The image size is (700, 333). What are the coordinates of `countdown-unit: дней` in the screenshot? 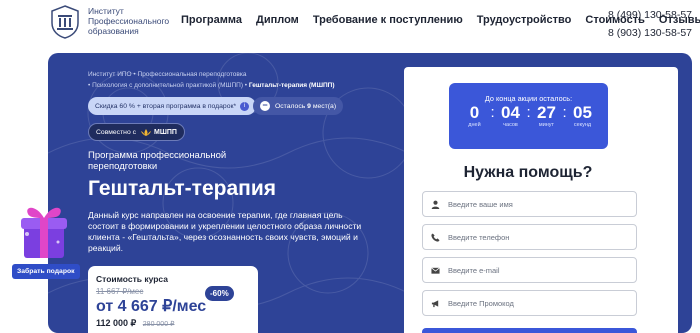 It's located at (474, 125).